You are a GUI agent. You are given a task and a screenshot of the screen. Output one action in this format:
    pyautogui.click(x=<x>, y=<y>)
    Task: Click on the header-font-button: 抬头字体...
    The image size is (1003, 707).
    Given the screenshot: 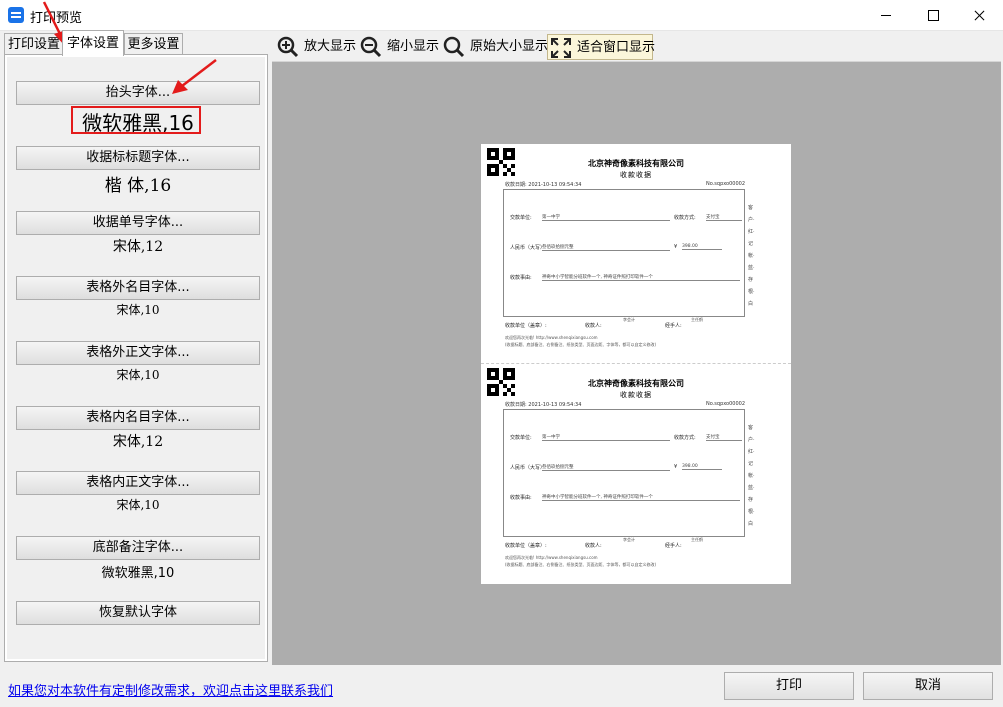 What is the action you would take?
    pyautogui.click(x=138, y=93)
    